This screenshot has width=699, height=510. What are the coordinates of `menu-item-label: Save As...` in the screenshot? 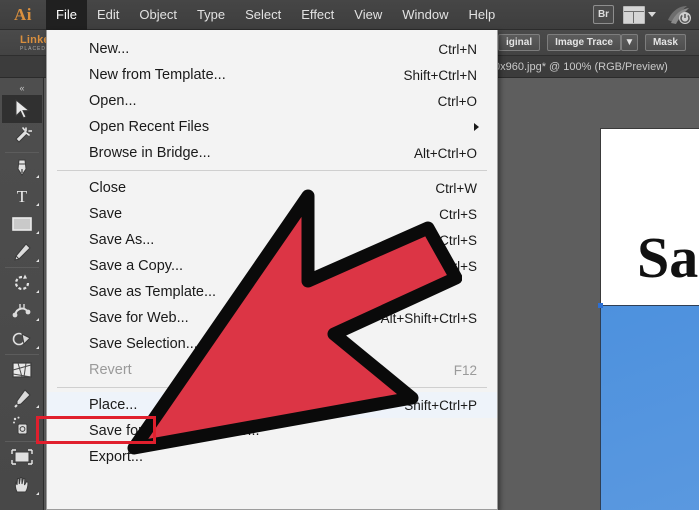 It's located at (122, 240).